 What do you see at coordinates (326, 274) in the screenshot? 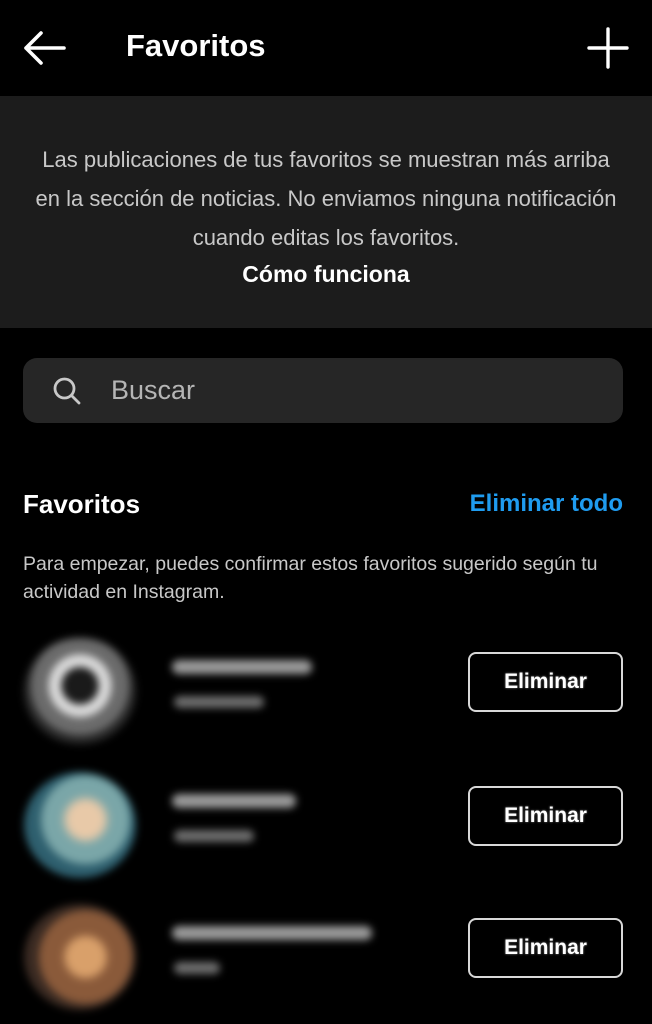
I see `how-it-works-link: Cómo funciona` at bounding box center [326, 274].